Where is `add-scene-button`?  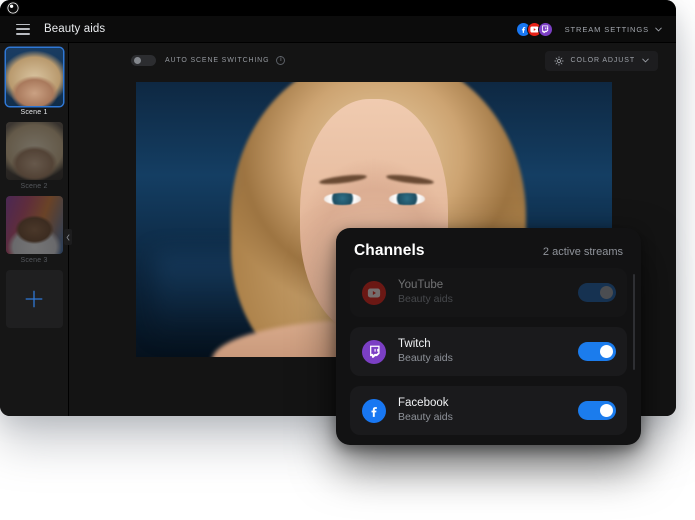
add-scene-button is located at coordinates (34, 299).